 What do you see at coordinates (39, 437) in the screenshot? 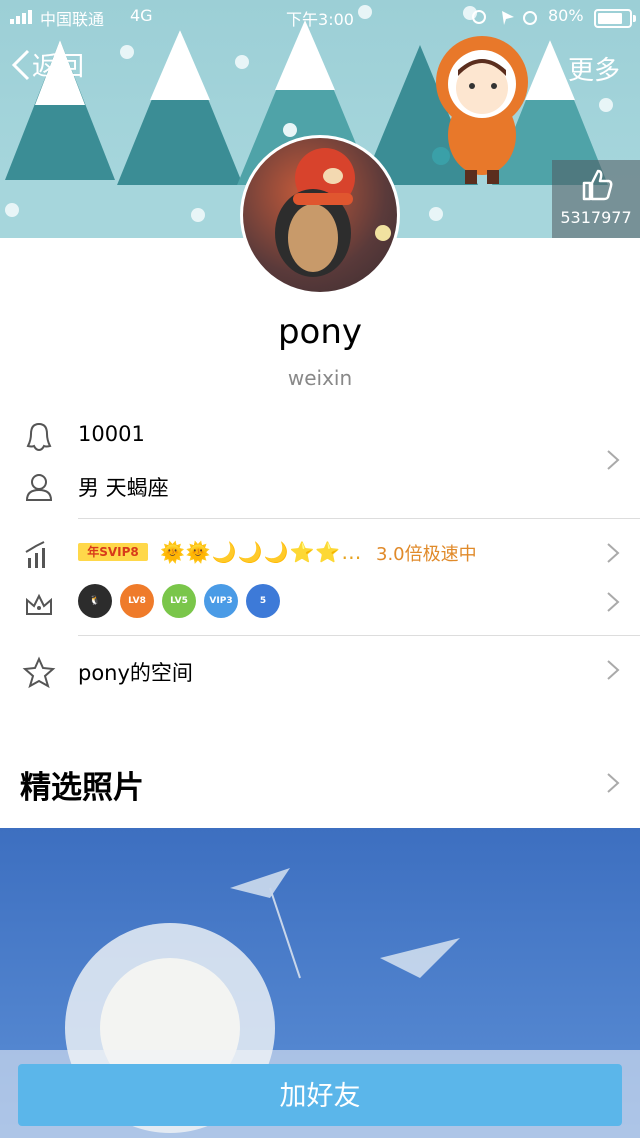
I see `penguin-icon` at bounding box center [39, 437].